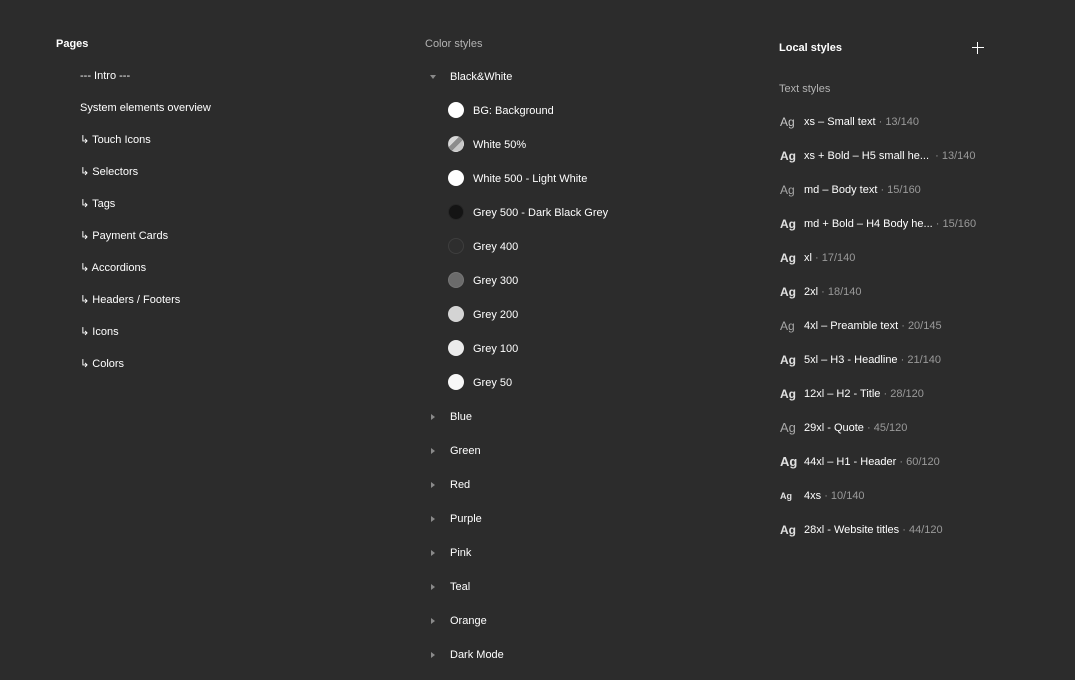 Image resolution: width=1075 pixels, height=680 pixels. What do you see at coordinates (889, 292) in the screenshot?
I see `text-style-item: Ag 2xl · 18/140` at bounding box center [889, 292].